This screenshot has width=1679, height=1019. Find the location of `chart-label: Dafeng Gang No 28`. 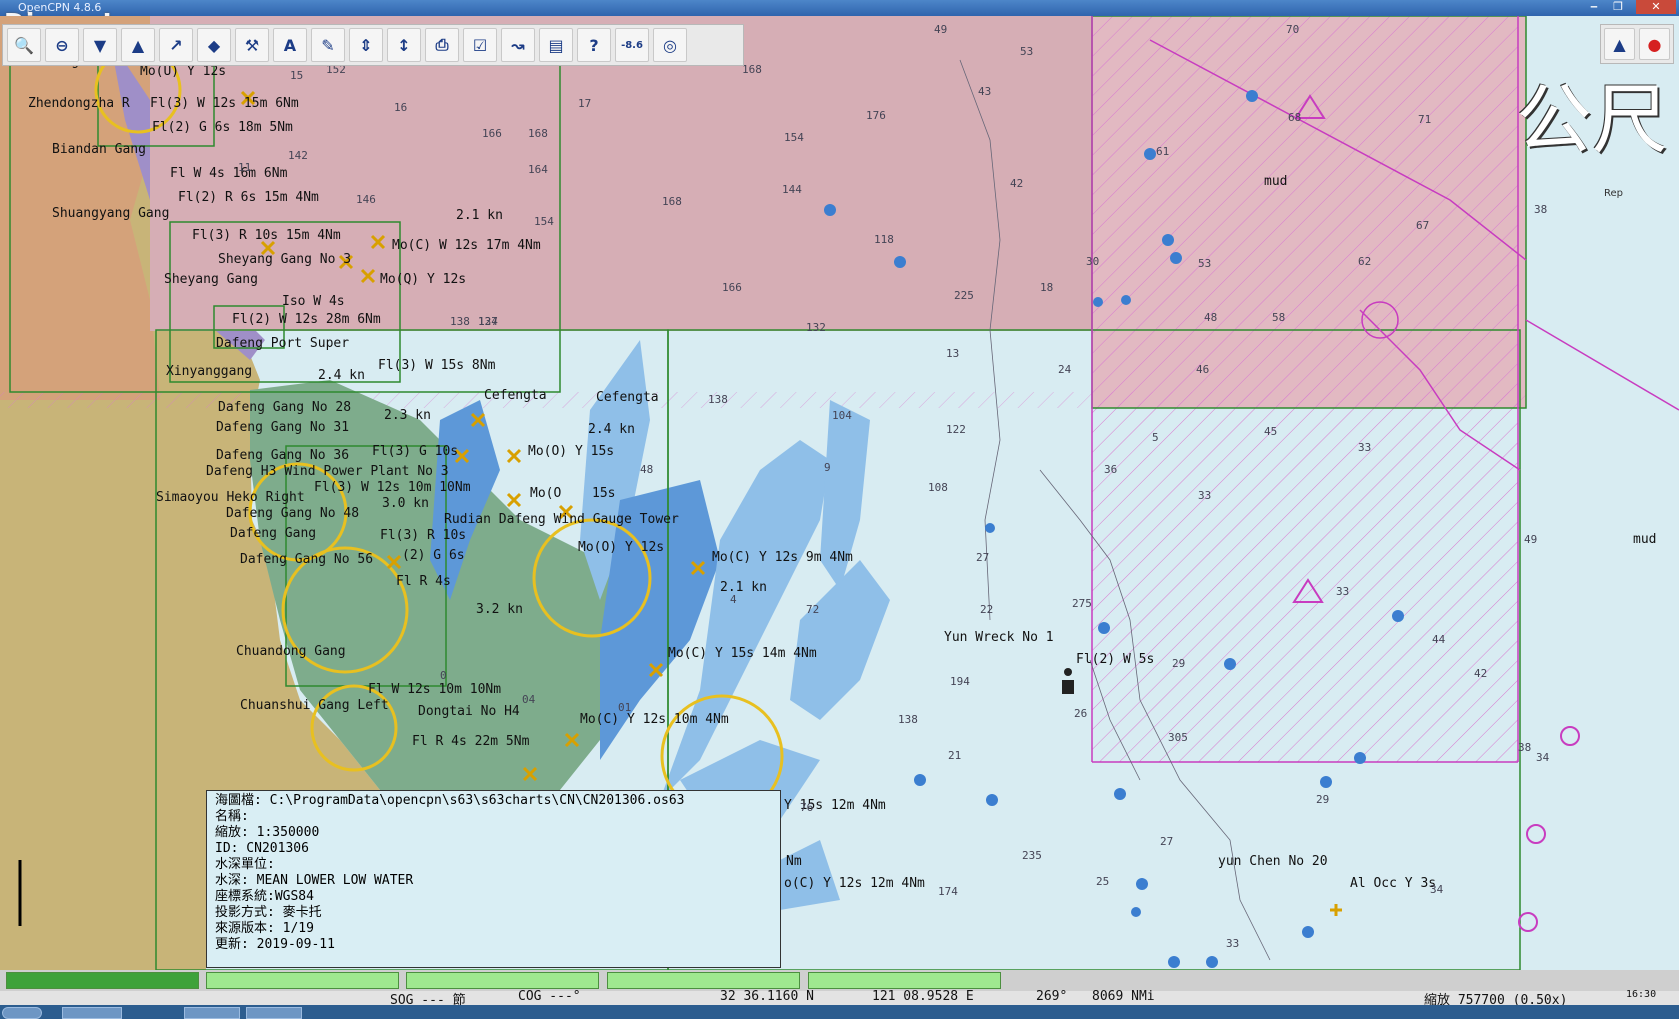

chart-label: Dafeng Gang No 28 is located at coordinates (285, 407).